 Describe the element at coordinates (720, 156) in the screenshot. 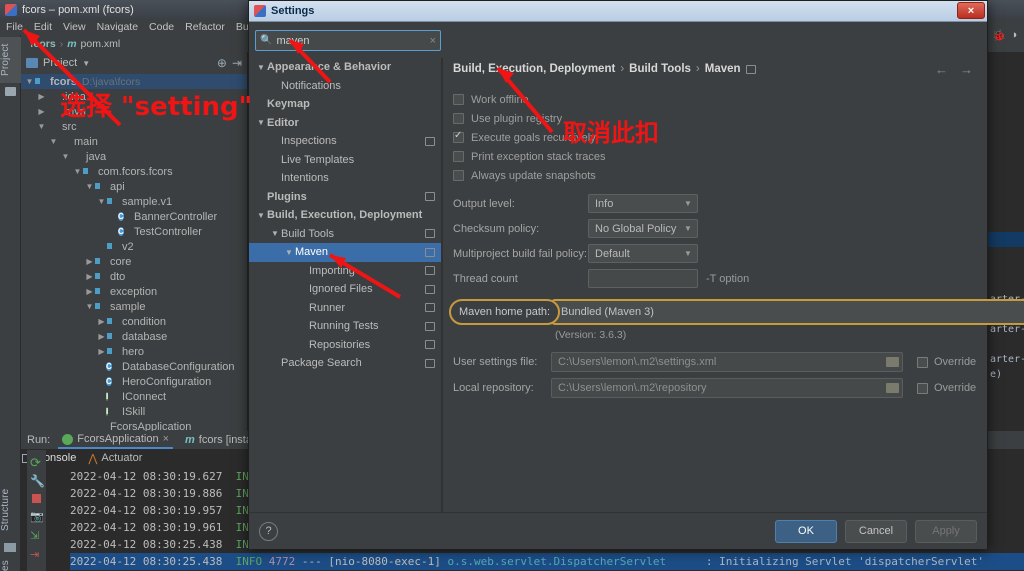

I see `checkbox-row-print-exception-stack-traces: Print exception stack traces` at that location.